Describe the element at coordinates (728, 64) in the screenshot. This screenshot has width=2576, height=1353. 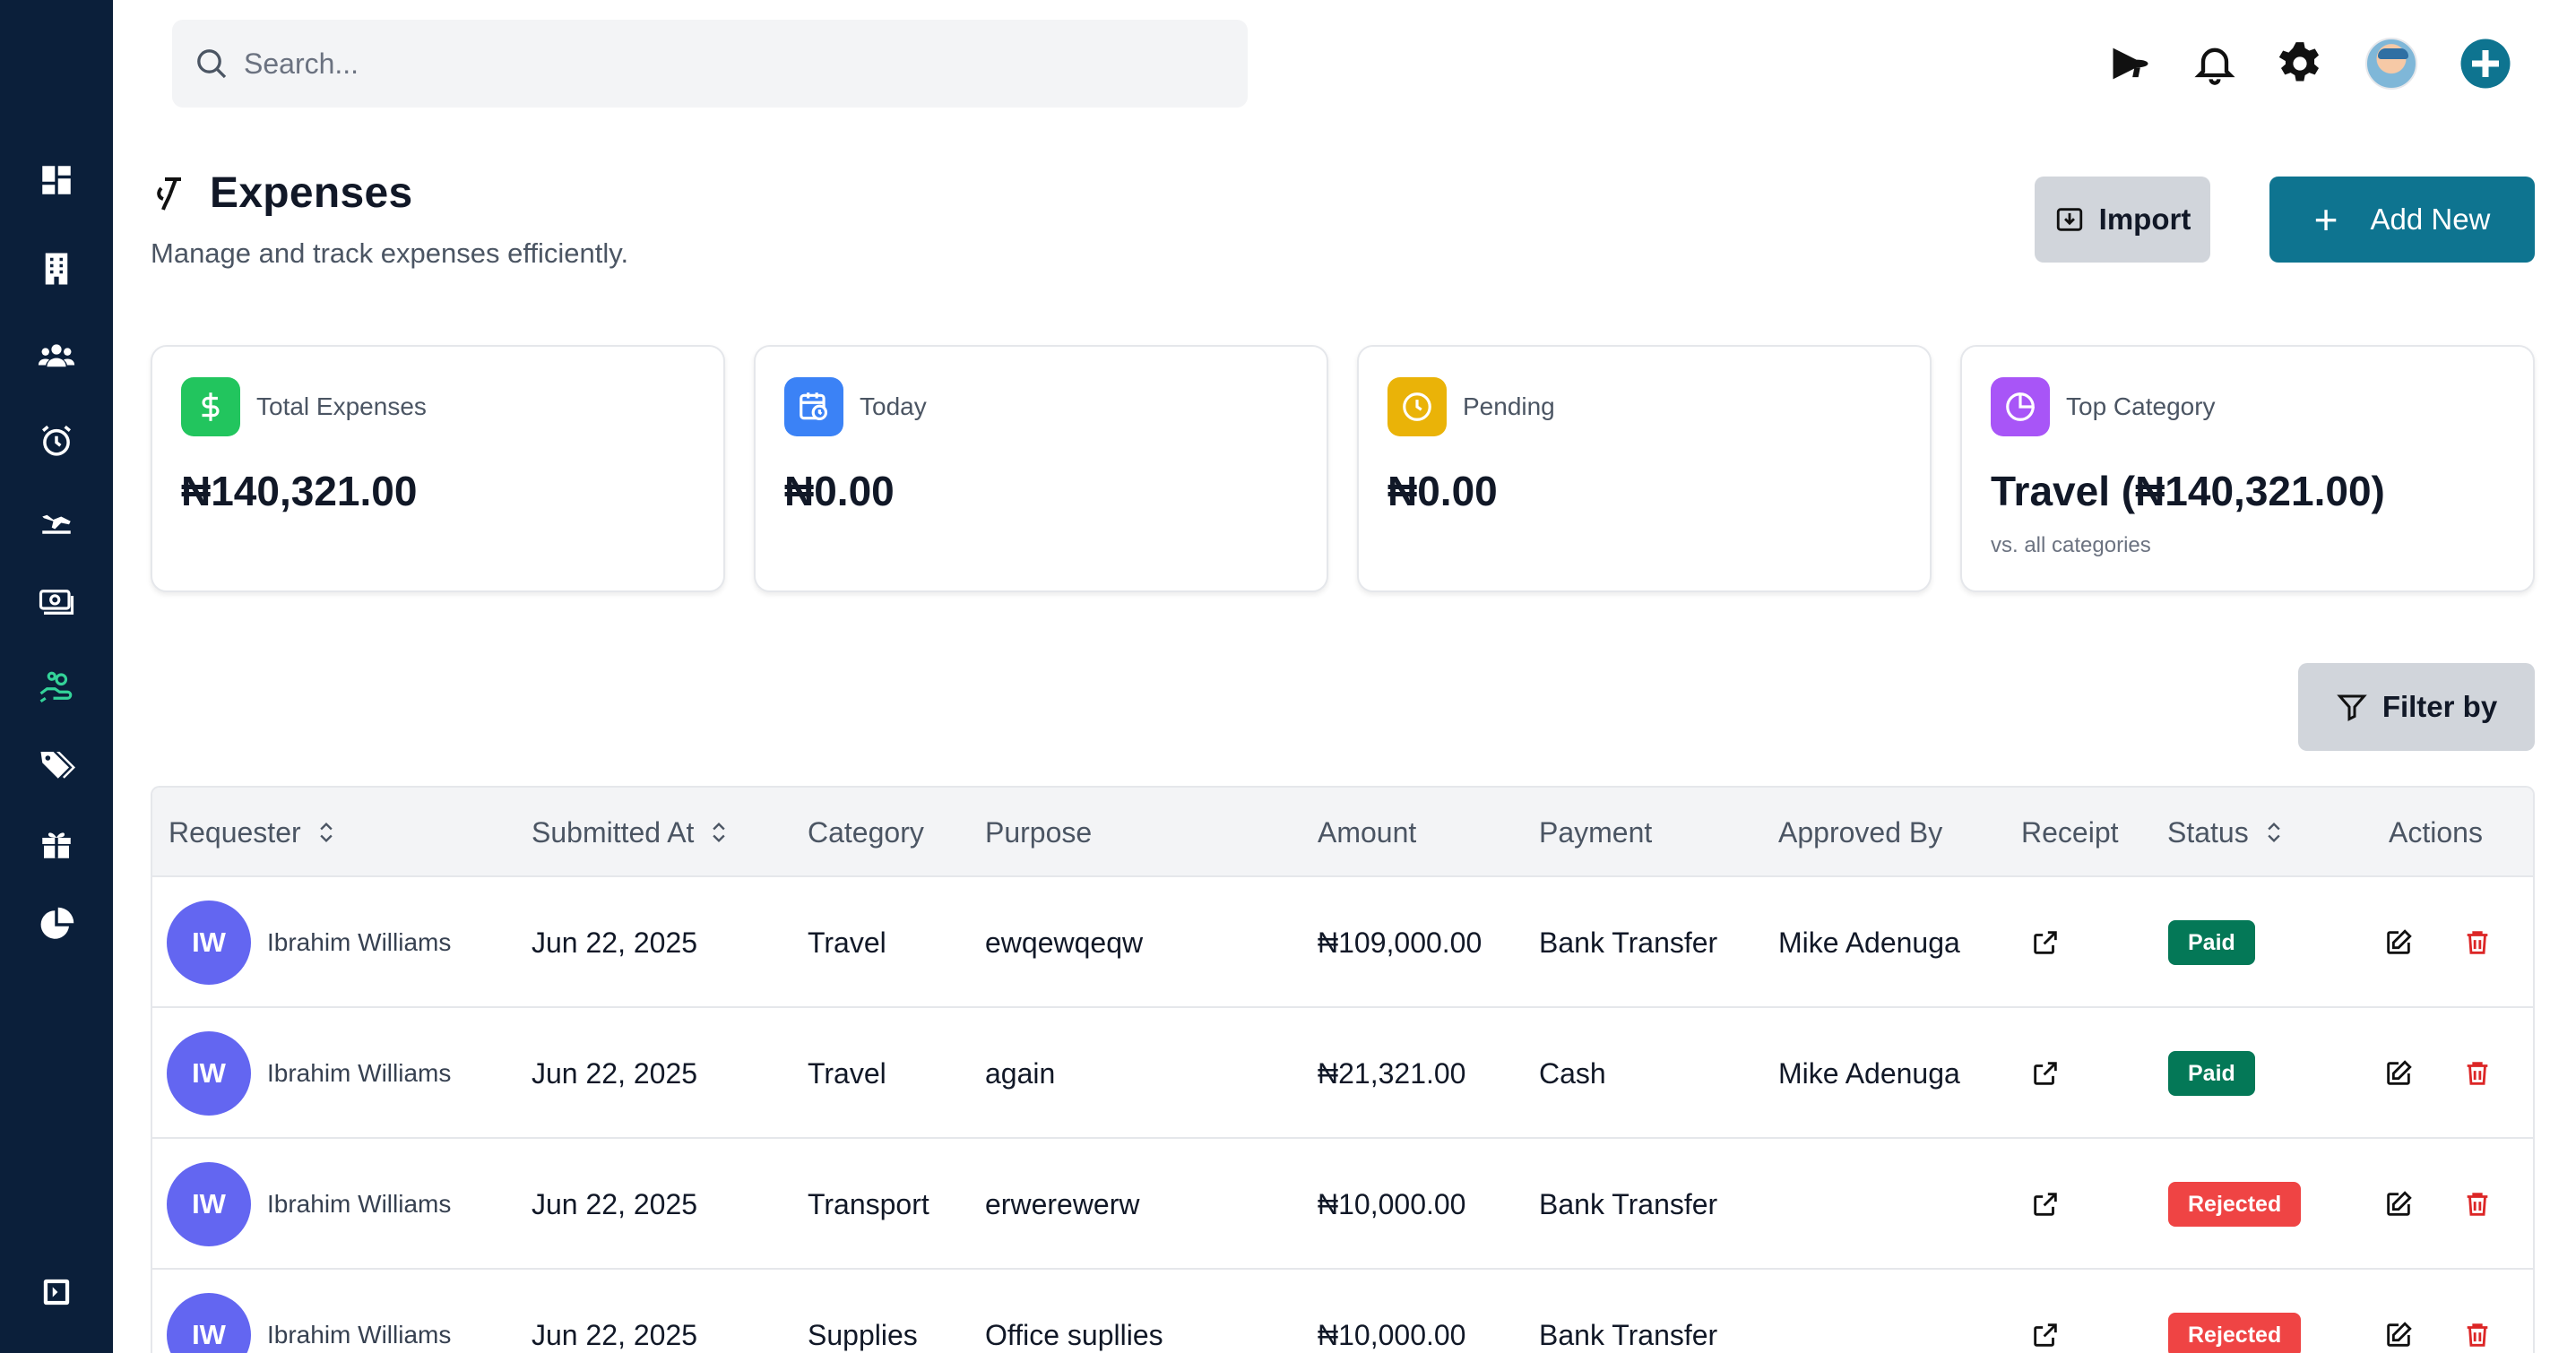
I see `search-input` at that location.